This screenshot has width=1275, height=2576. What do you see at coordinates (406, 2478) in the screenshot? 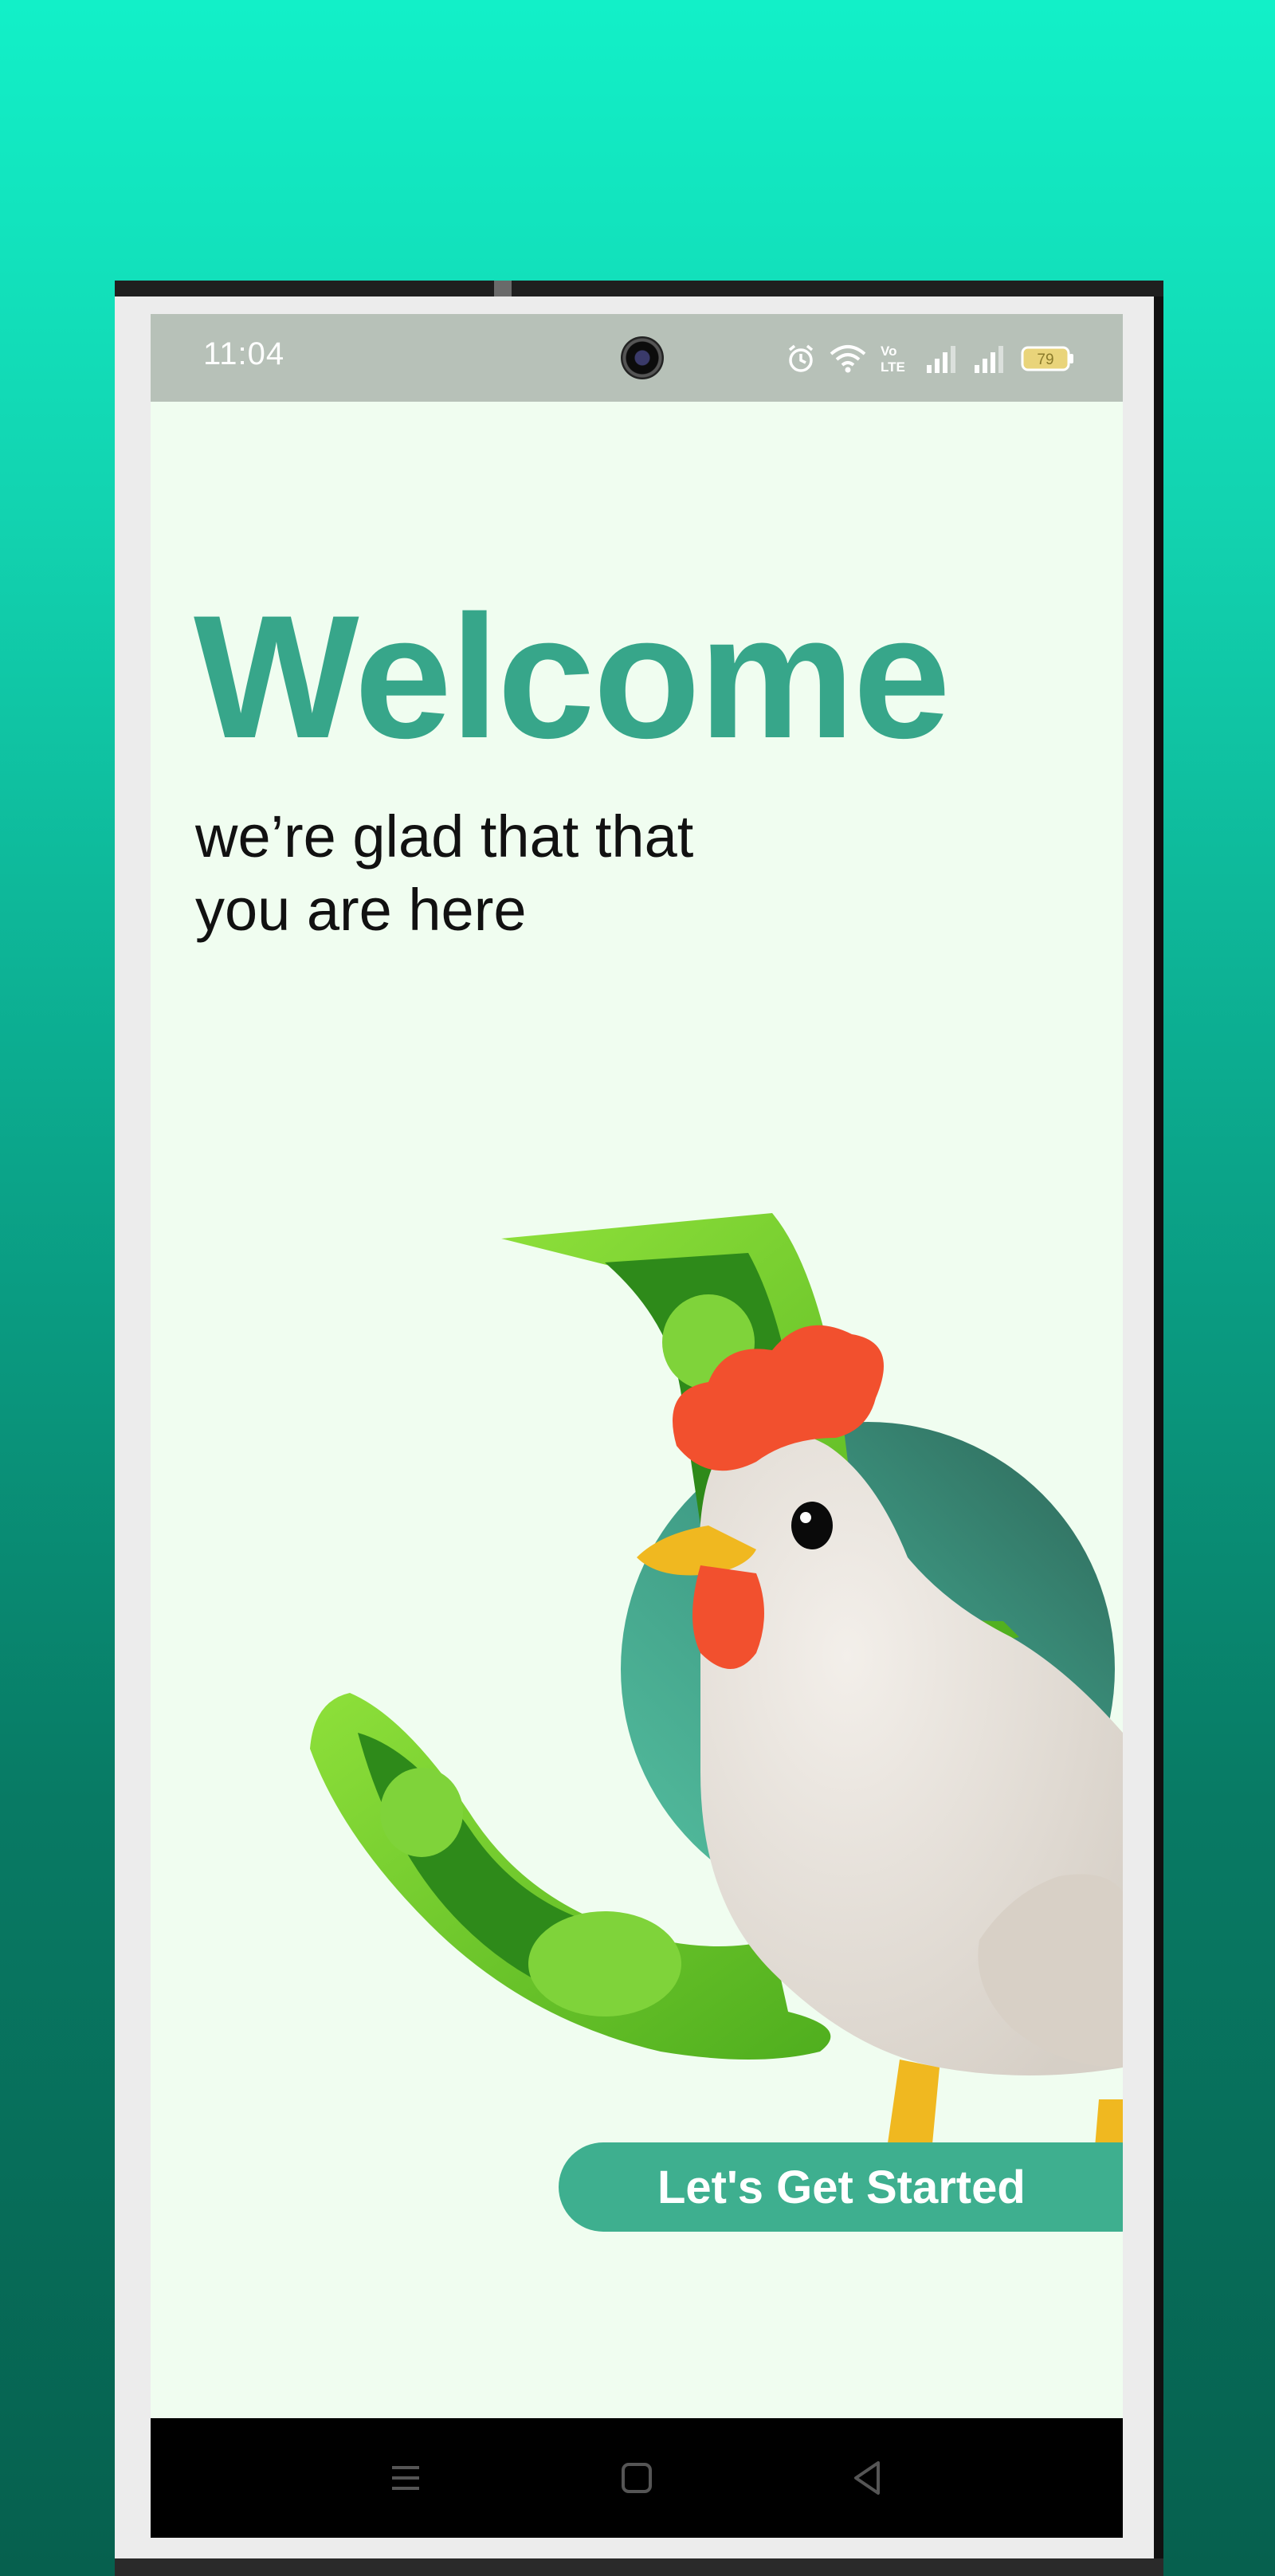
I see `recents-icon` at bounding box center [406, 2478].